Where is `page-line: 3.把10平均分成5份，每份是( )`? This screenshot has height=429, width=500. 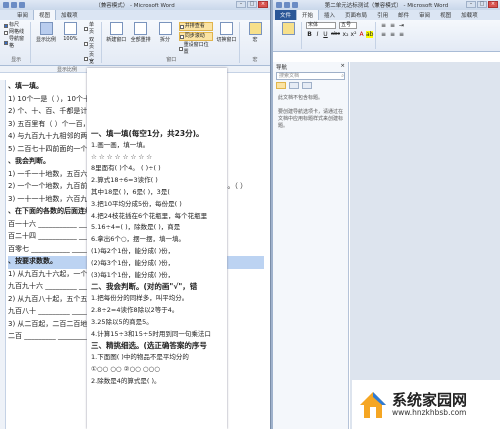 page-line: 3.把10平均分成5份，每份是( ) is located at coordinates (157, 205).